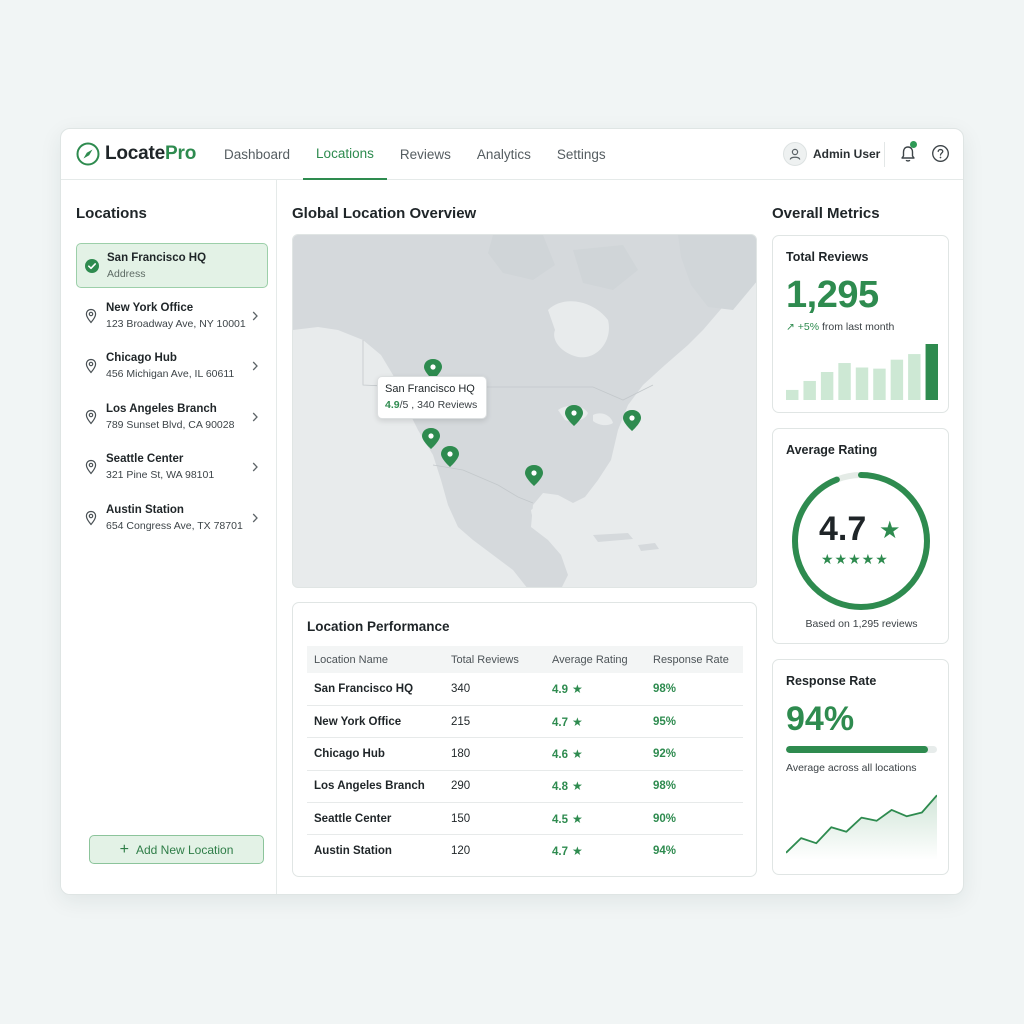 This screenshot has height=1024, width=1024. I want to click on add-location-button: + Add New Location, so click(176, 849).